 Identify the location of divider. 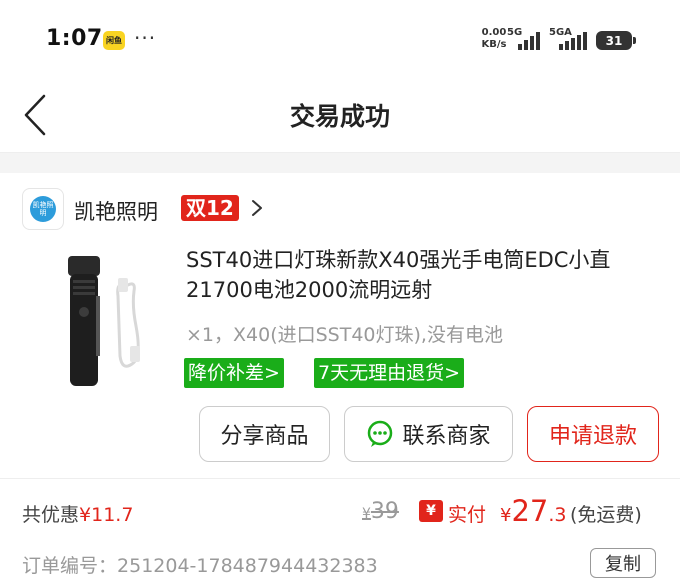
(340, 478).